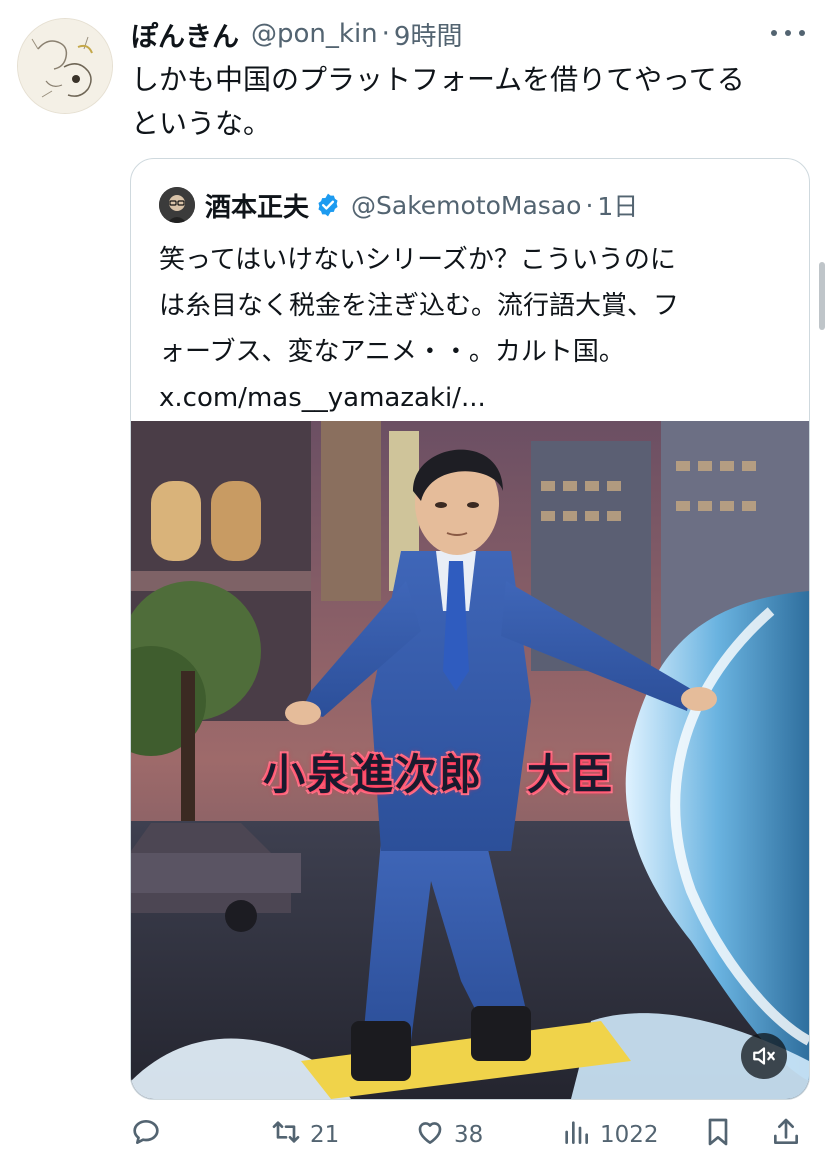  I want to click on post-time: 9時間, so click(428, 34).